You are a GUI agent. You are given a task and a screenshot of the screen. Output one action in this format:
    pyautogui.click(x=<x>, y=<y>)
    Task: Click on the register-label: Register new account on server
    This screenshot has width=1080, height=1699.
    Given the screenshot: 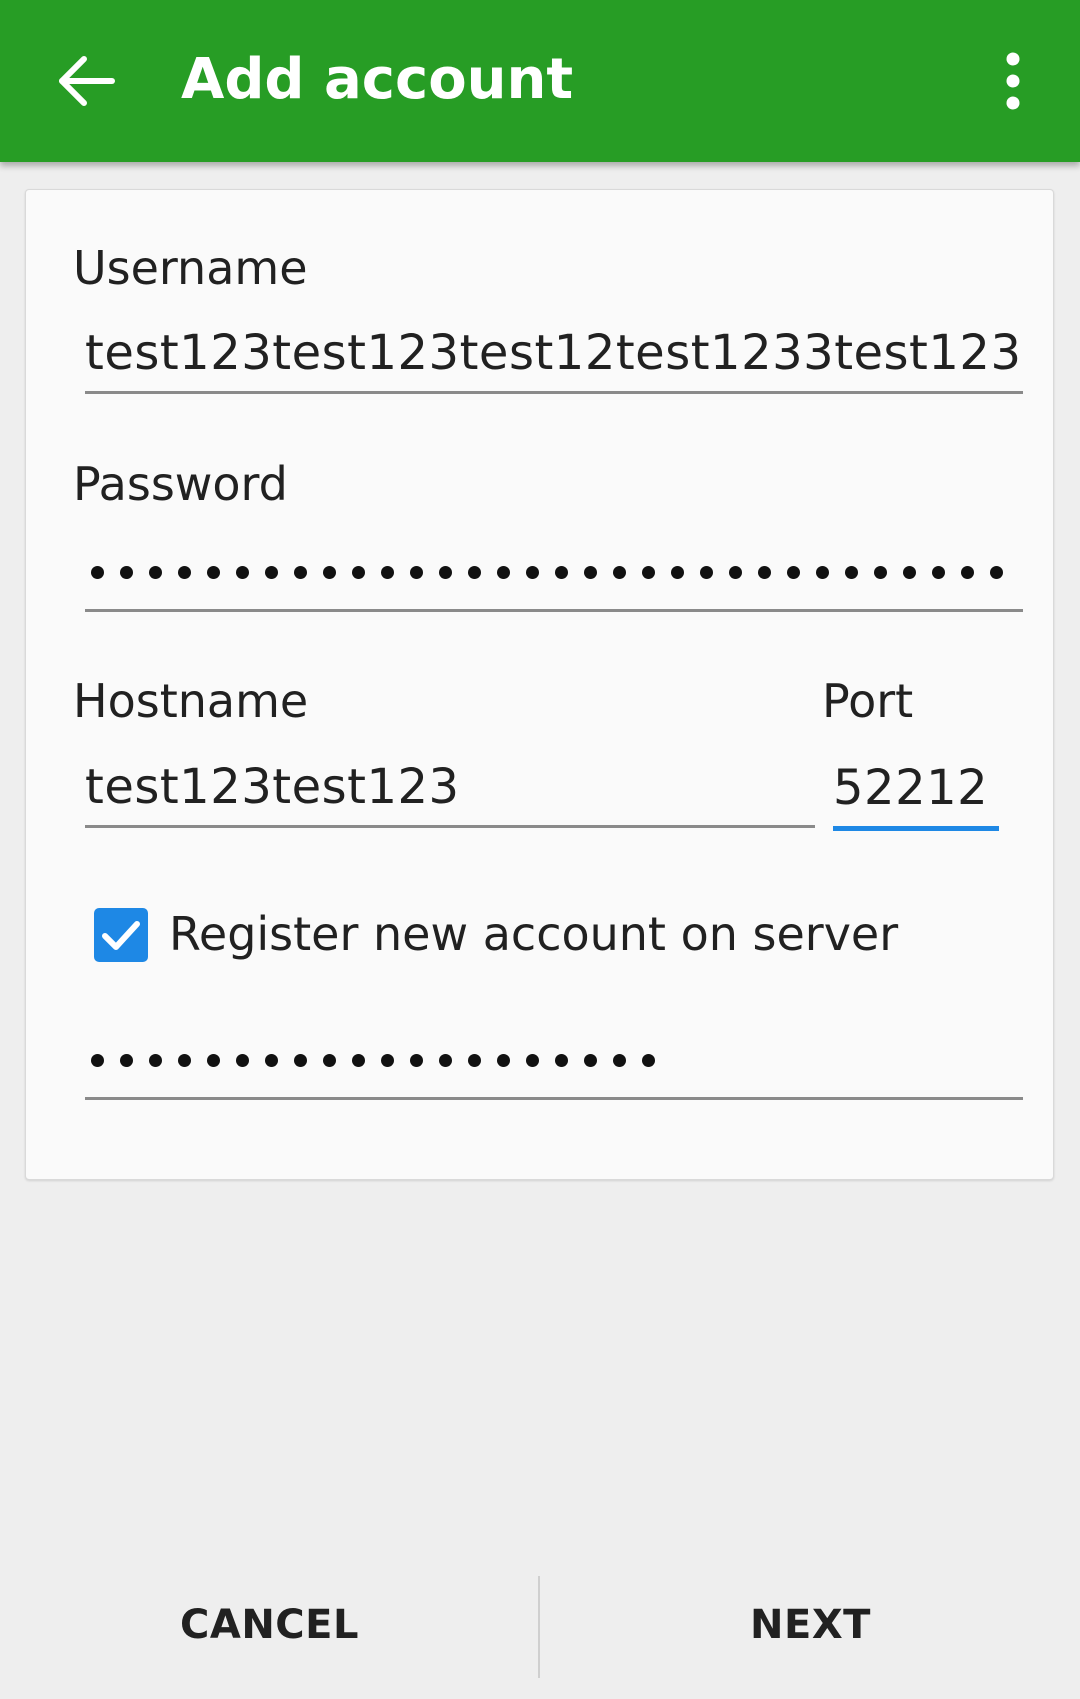 What is the action you would take?
    pyautogui.click(x=533, y=934)
    